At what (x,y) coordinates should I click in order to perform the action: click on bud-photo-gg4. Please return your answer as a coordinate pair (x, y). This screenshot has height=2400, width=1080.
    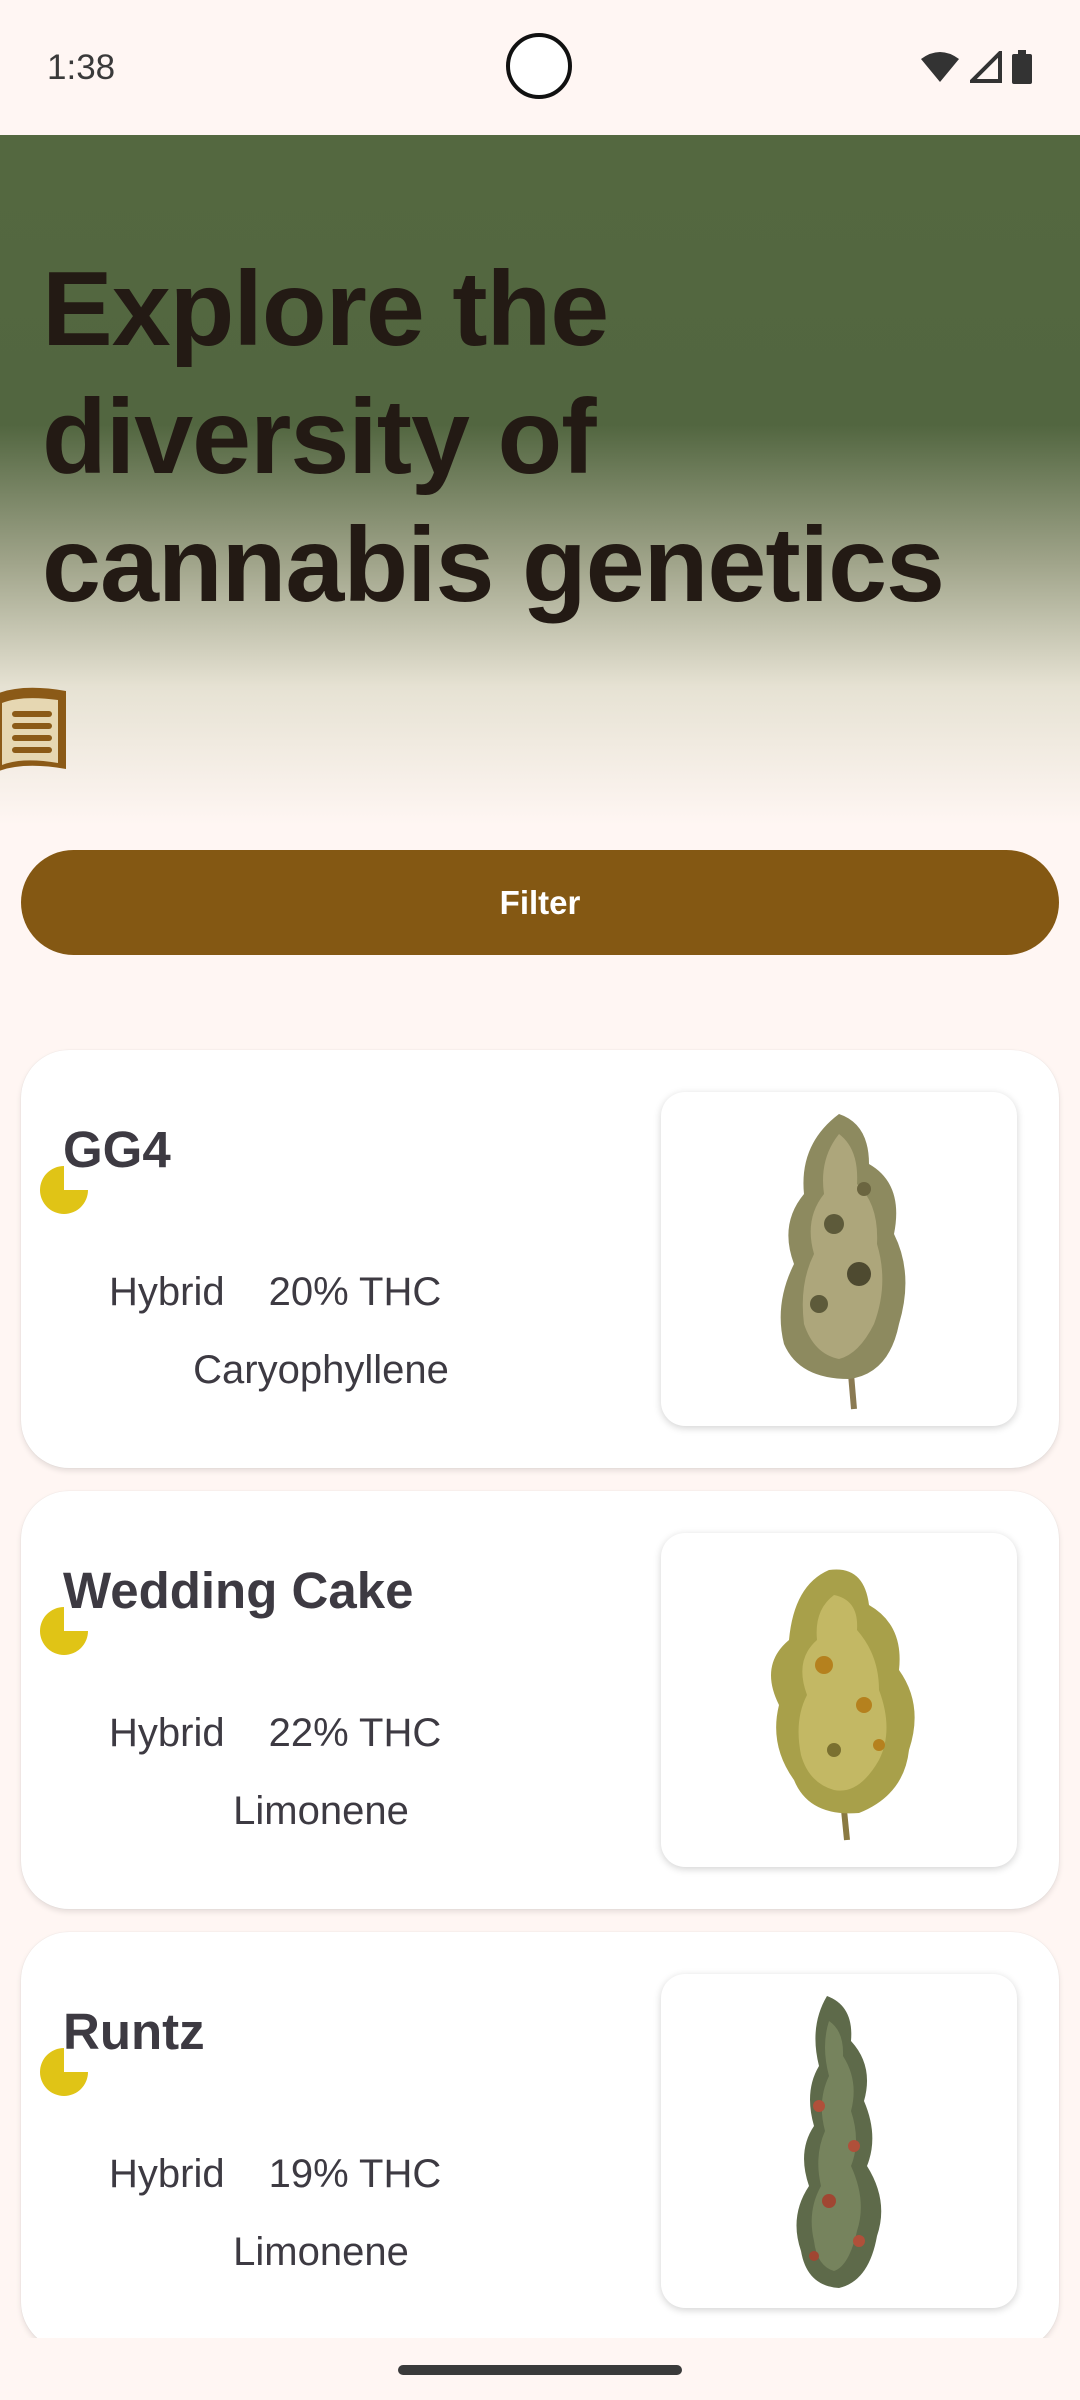
    Looking at the image, I should click on (843, 1262).